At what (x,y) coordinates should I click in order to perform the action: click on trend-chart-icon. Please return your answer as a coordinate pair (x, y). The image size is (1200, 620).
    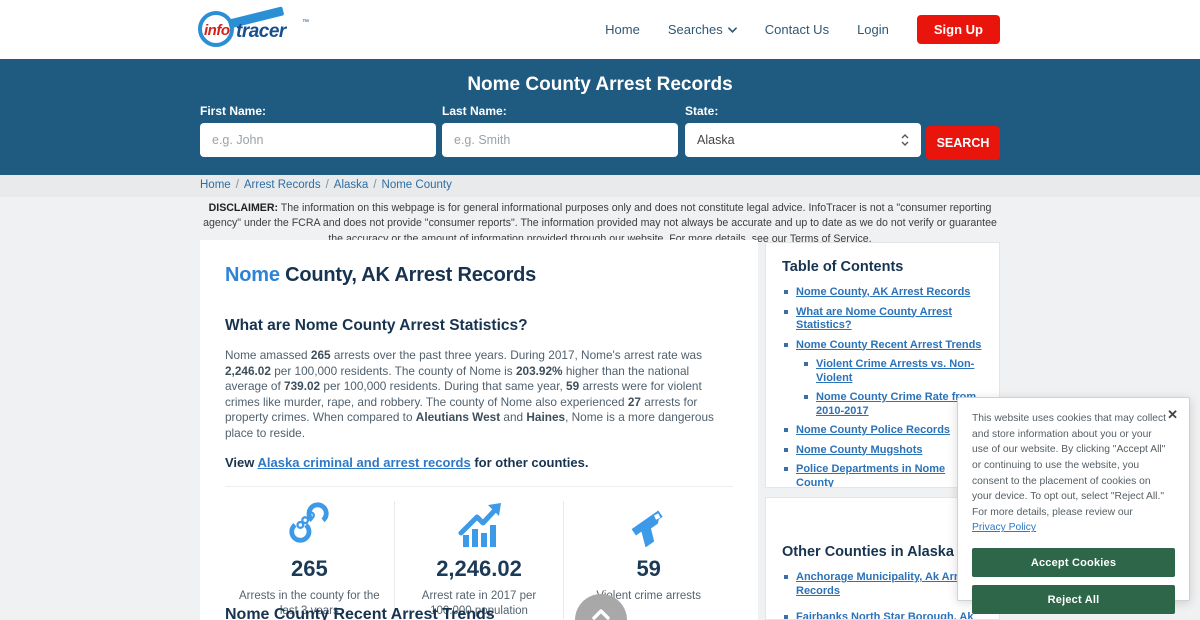
    Looking at the image, I should click on (479, 524).